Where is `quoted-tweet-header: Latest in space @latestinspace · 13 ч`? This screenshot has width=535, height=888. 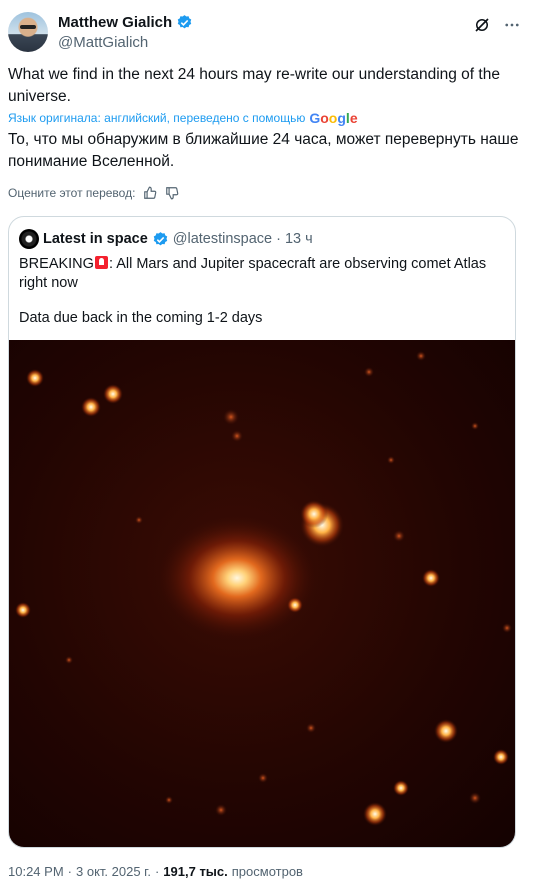 quoted-tweet-header: Latest in space @latestinspace · 13 ч is located at coordinates (166, 239).